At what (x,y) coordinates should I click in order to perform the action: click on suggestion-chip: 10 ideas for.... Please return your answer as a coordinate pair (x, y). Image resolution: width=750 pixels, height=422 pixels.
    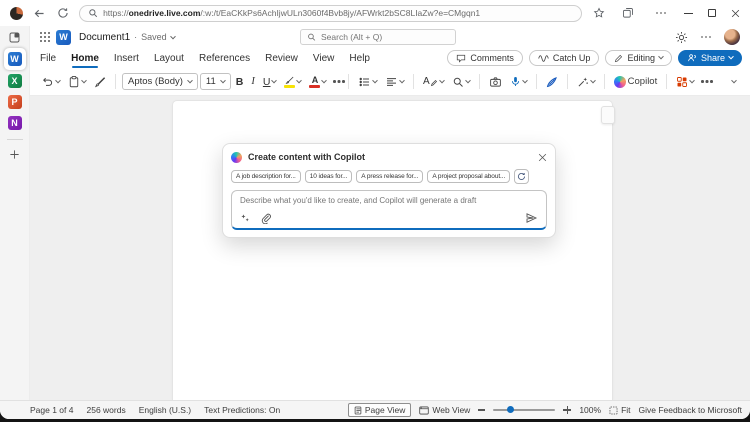
    Looking at the image, I should click on (328, 176).